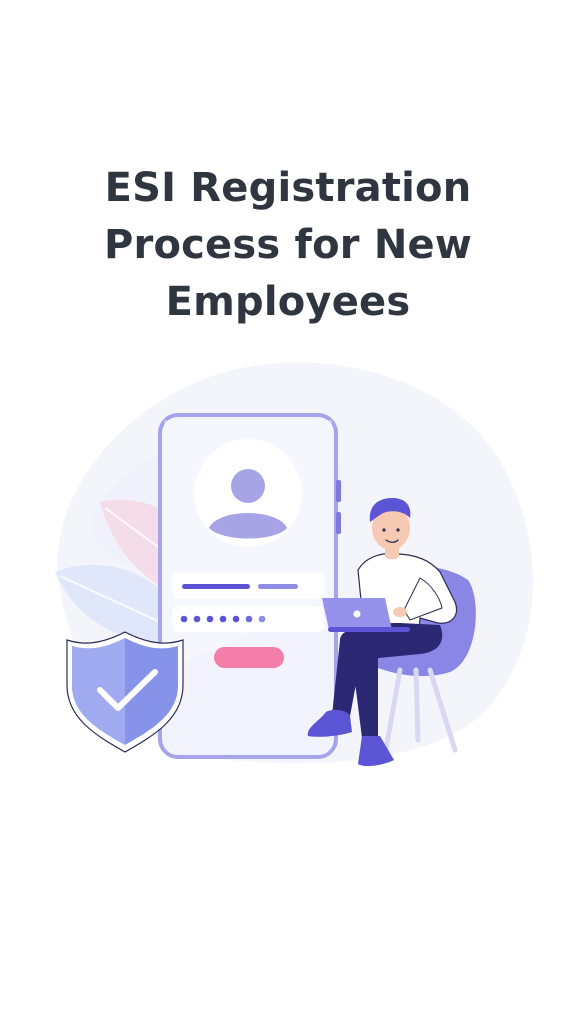 The width and height of the screenshot is (576, 1024). What do you see at coordinates (249, 657) in the screenshot?
I see `login-button` at bounding box center [249, 657].